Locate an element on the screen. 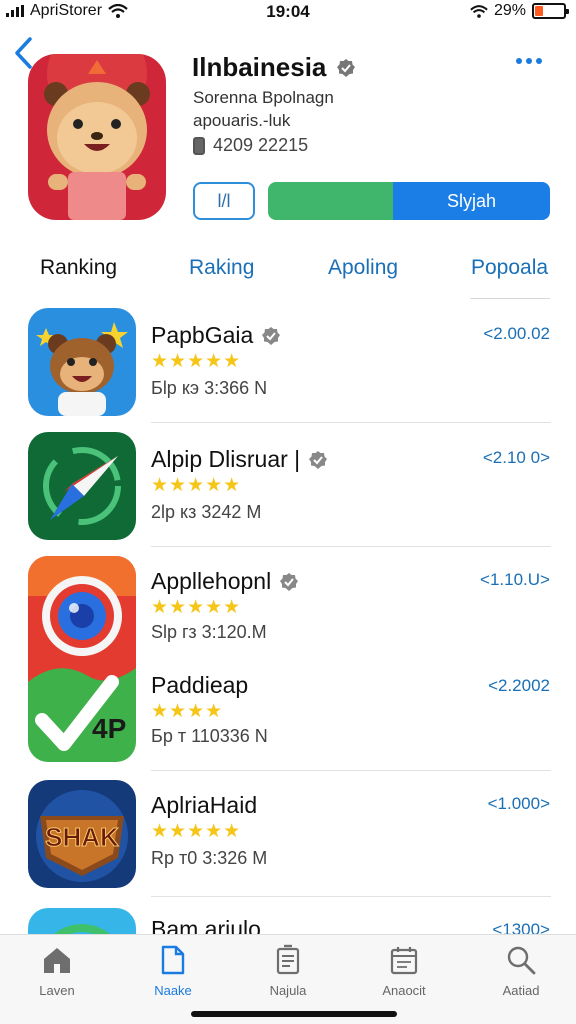 The height and width of the screenshot is (1024, 576). tab-label: Aatiad is located at coordinates (521, 990).